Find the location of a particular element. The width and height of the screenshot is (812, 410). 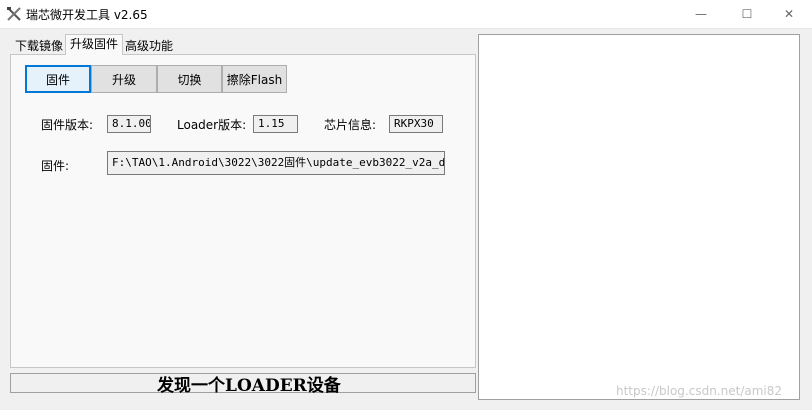

title-bar: 瑞芯微开发工具 v2.65 — ☐ ✕ is located at coordinates (406, 14).